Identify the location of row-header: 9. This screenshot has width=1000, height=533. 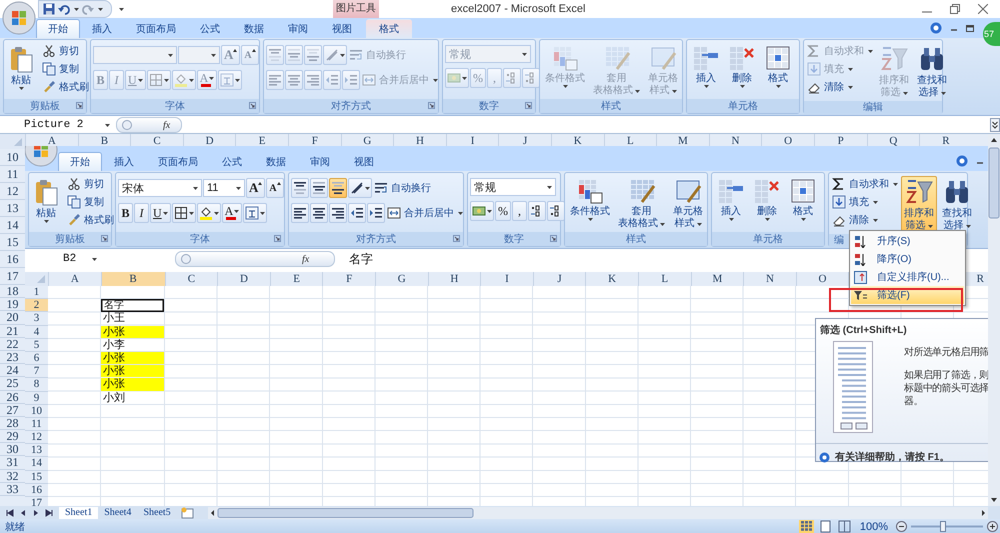
(36, 398).